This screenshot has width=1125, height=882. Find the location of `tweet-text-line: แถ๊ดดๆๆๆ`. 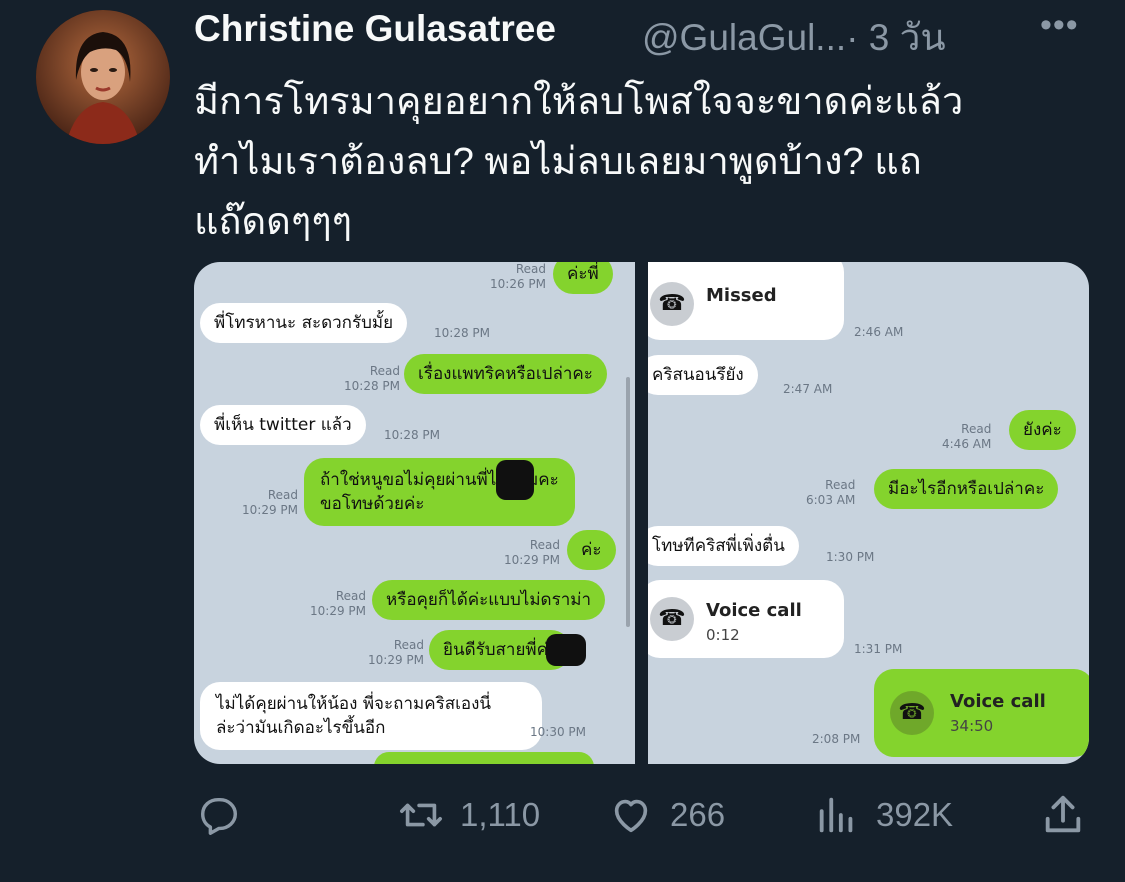

tweet-text-line: แถ๊ดดๆๆๆ is located at coordinates (273, 222).